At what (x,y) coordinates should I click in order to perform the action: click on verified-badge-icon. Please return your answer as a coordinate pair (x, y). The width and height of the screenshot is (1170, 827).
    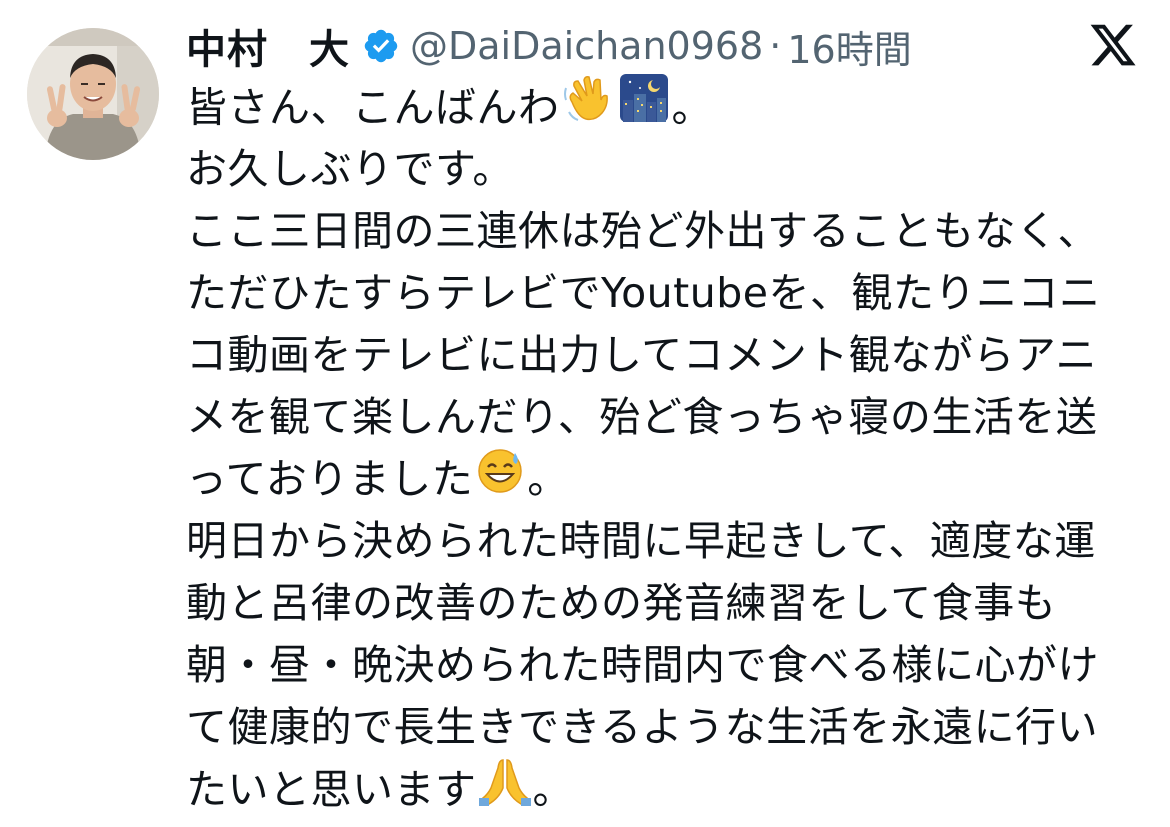
    Looking at the image, I should click on (381, 46).